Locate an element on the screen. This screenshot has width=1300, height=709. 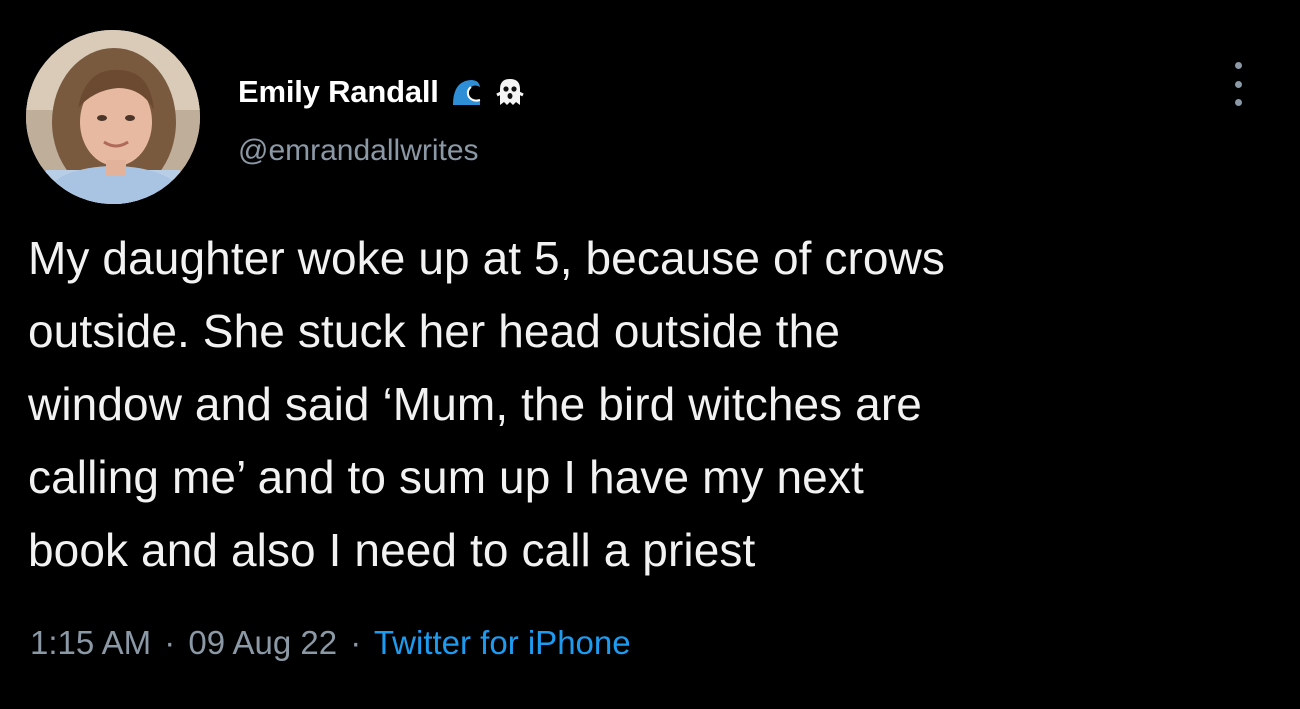
tweet-meta: 1:15 AM · 09 Aug 22 · Twitter for iPhone is located at coordinates (330, 643).